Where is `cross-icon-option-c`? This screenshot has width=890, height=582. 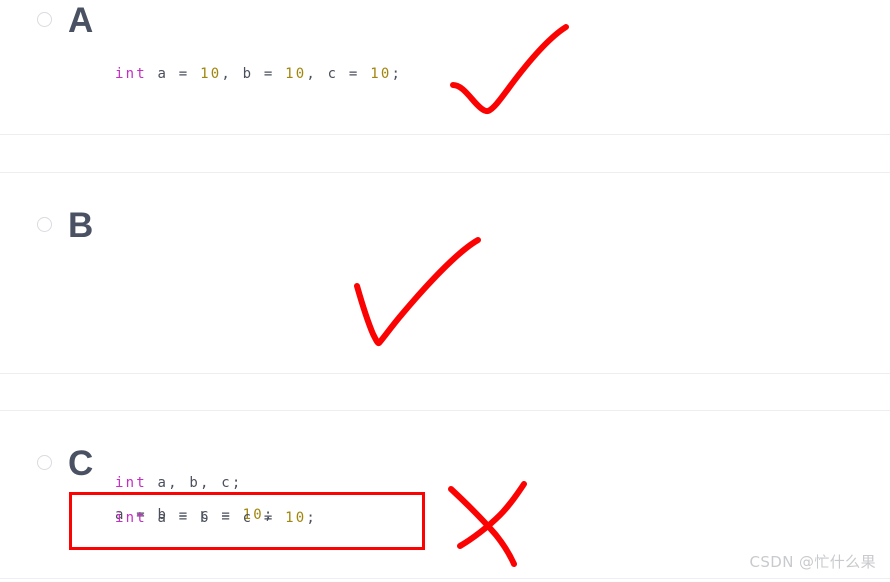
cross-icon-option-c is located at coordinates (487, 524).